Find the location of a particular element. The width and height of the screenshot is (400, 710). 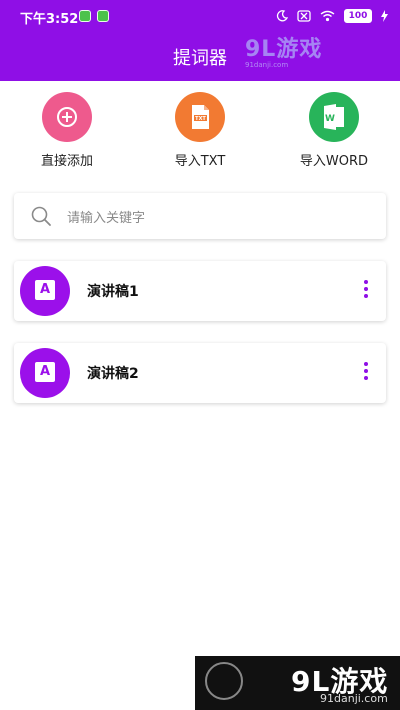

watermark-logo: 9L游戏 91danji.com is located at coordinates (291, 50).